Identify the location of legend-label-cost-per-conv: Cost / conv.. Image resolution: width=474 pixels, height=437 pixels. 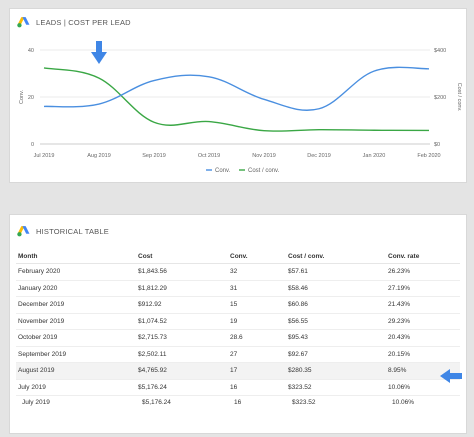
(264, 171).